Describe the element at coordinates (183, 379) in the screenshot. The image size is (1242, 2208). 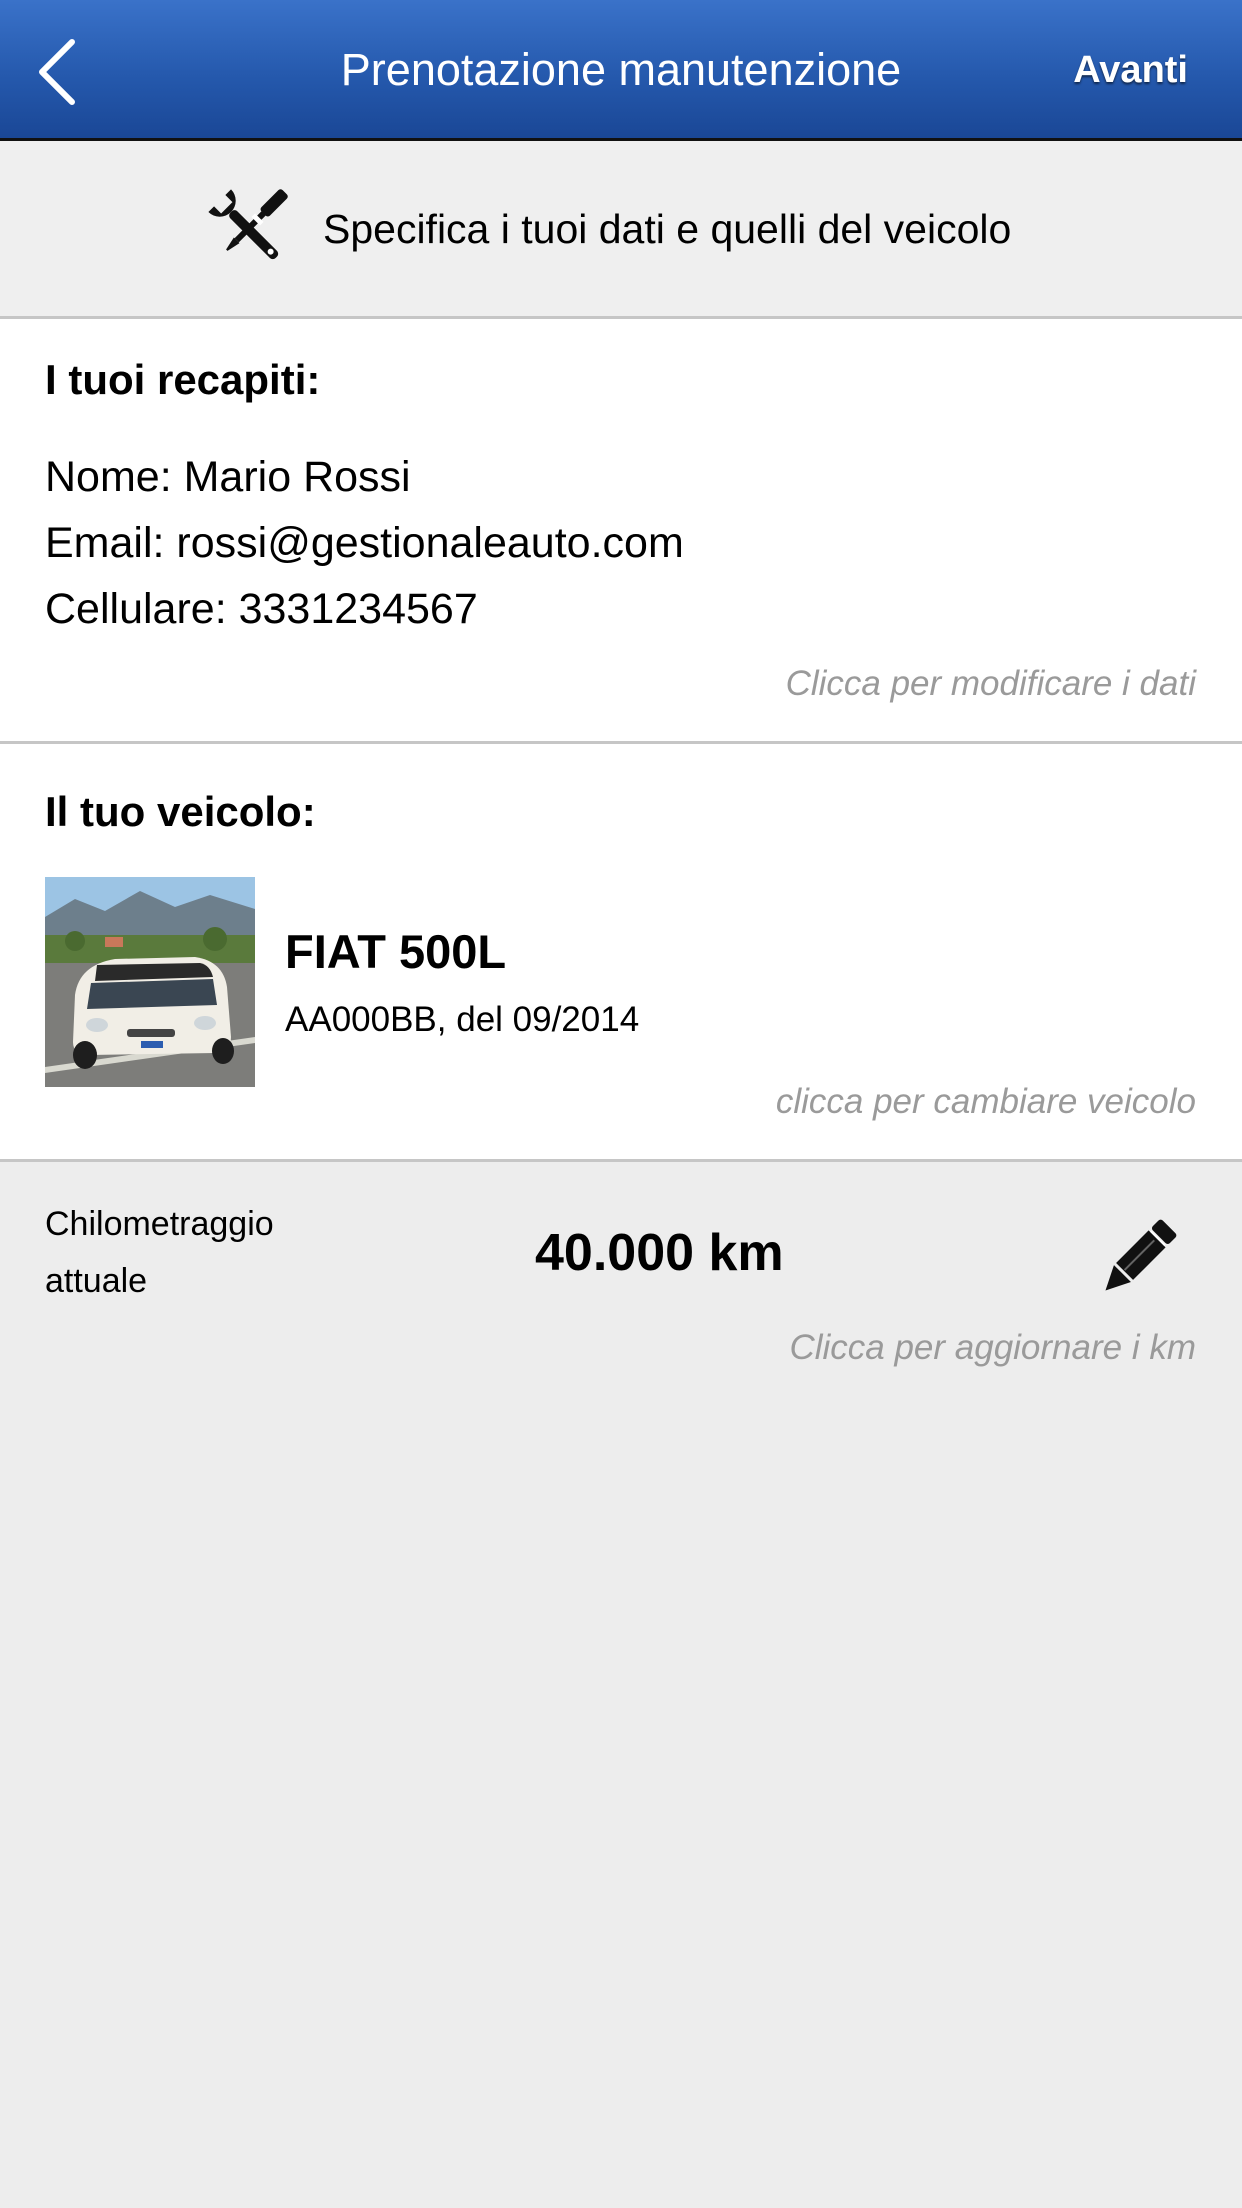
I see `contact-title: I tuoi recapiti:` at that location.